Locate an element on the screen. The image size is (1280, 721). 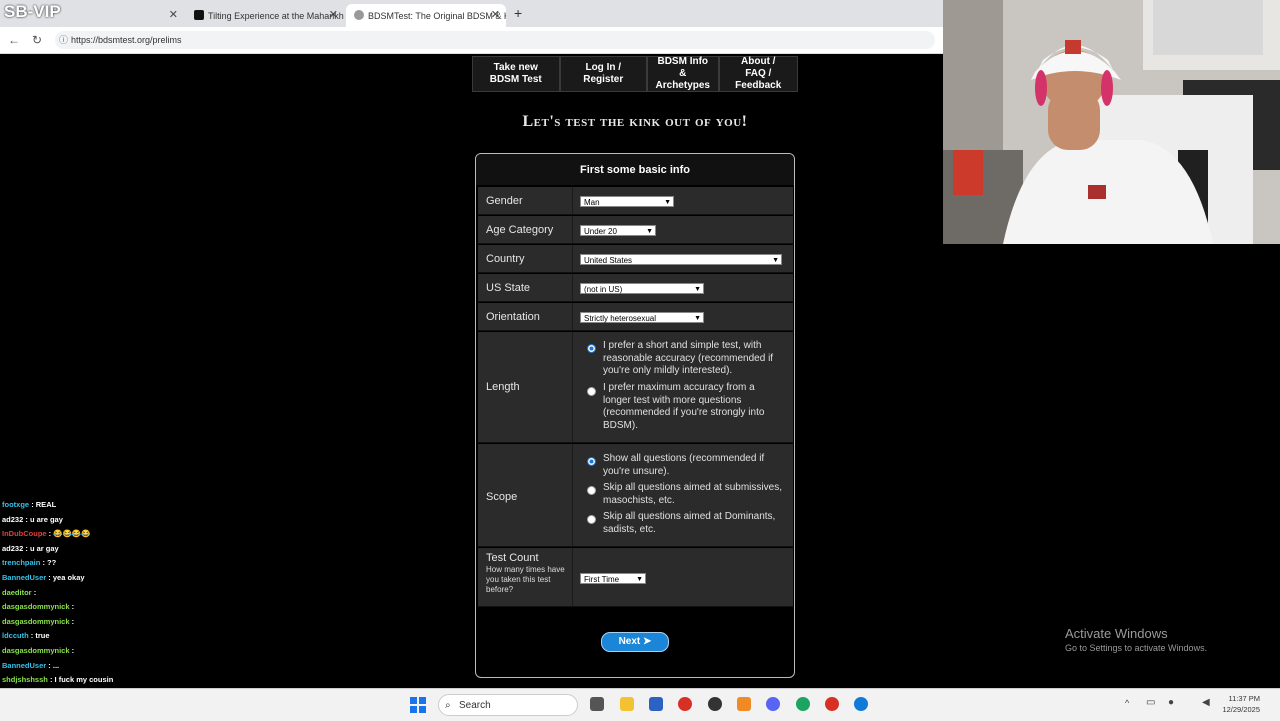
tab-1: ✕ is located at coordinates (95, 15).